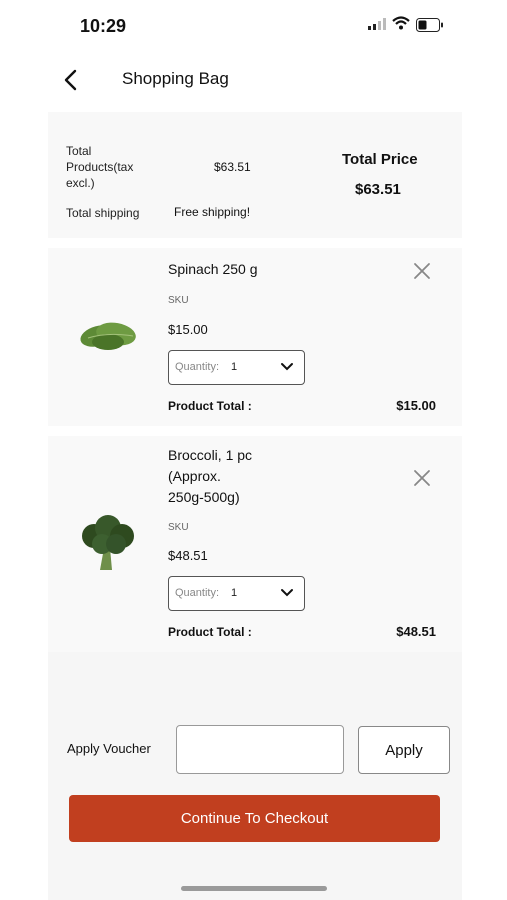 The width and height of the screenshot is (507, 900). What do you see at coordinates (72, 80) in the screenshot?
I see `back-arrow-icon` at bounding box center [72, 80].